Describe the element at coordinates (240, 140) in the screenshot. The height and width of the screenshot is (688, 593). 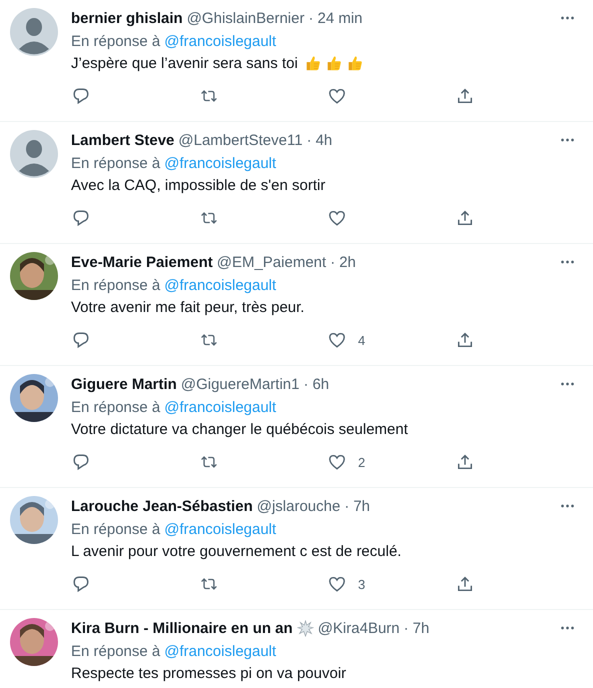
I see `user-handle: @LambertSteve11` at that location.